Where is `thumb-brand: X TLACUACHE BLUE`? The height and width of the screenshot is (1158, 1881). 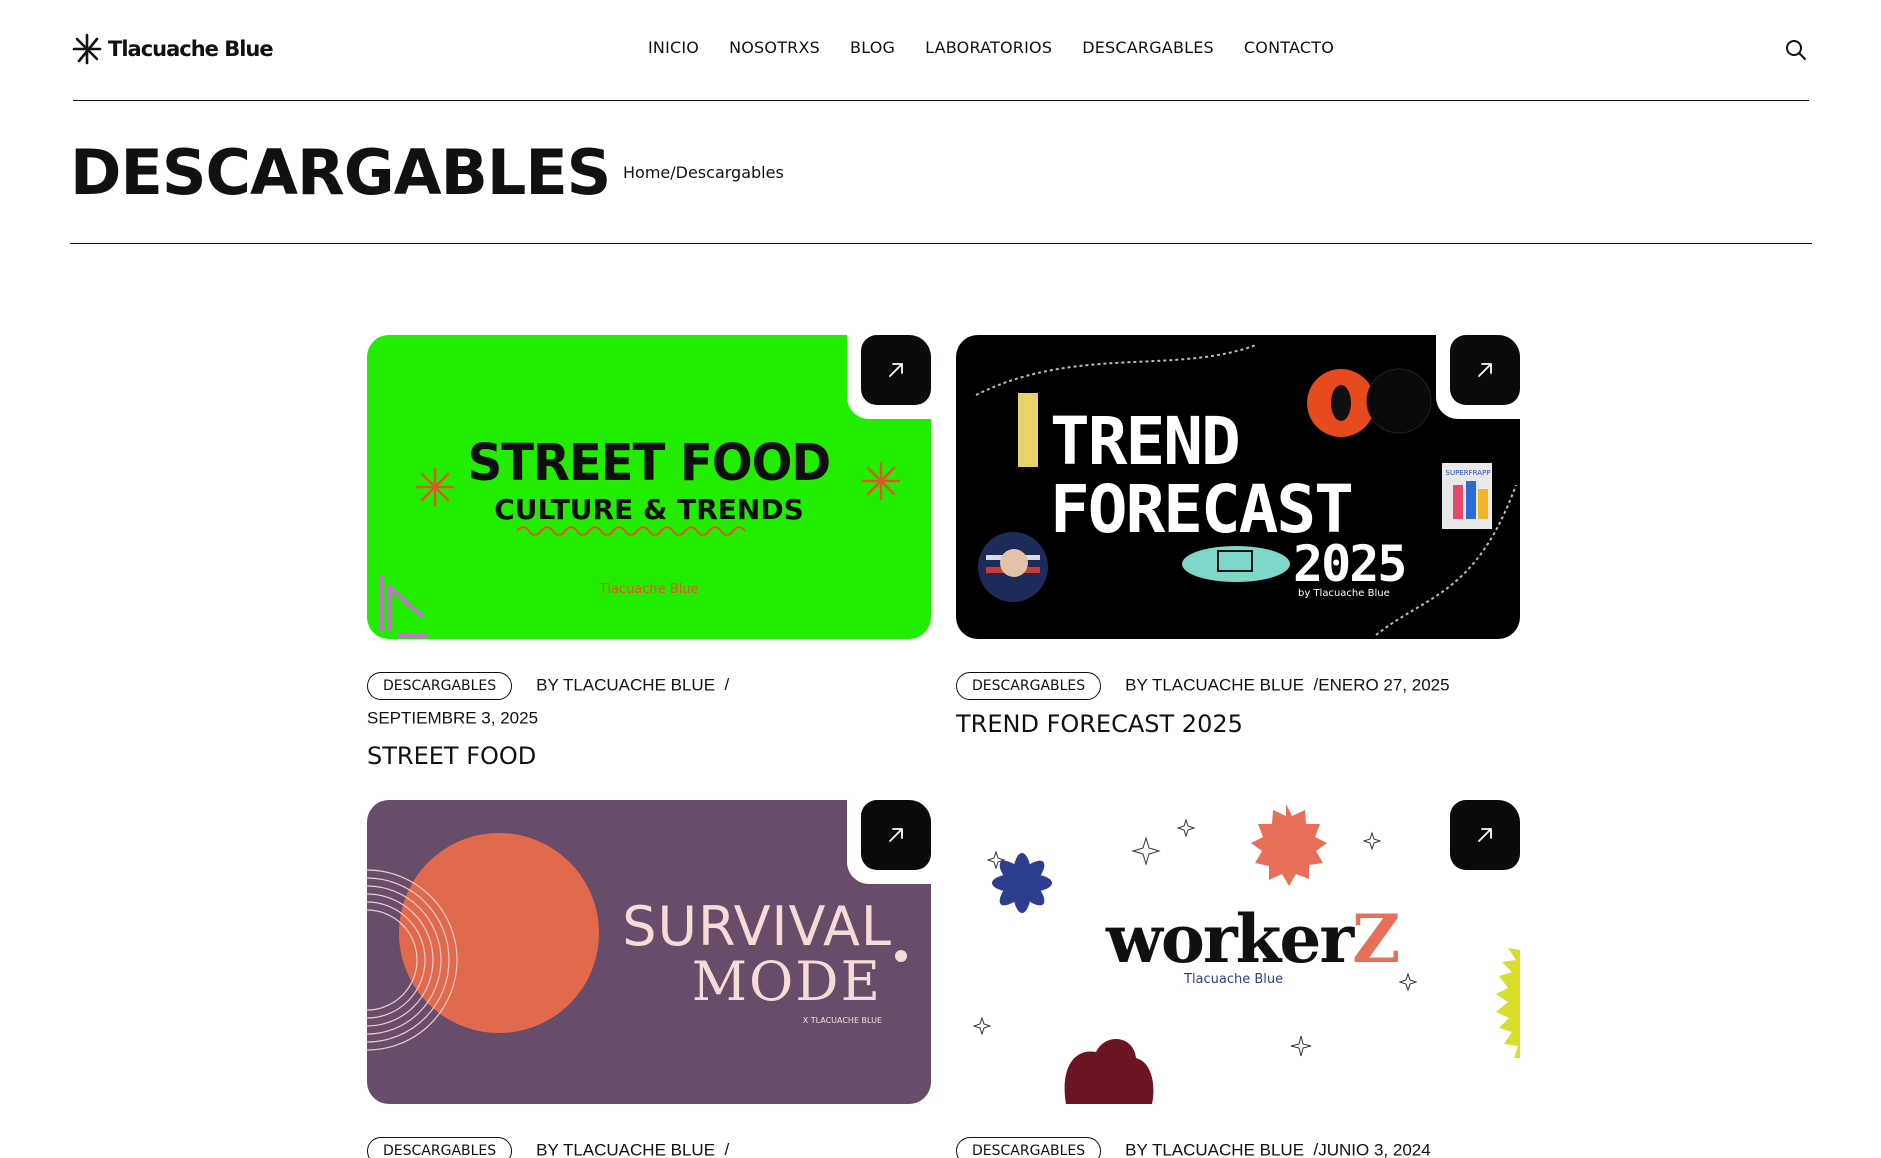 thumb-brand: X TLACUACHE BLUE is located at coordinates (842, 1020).